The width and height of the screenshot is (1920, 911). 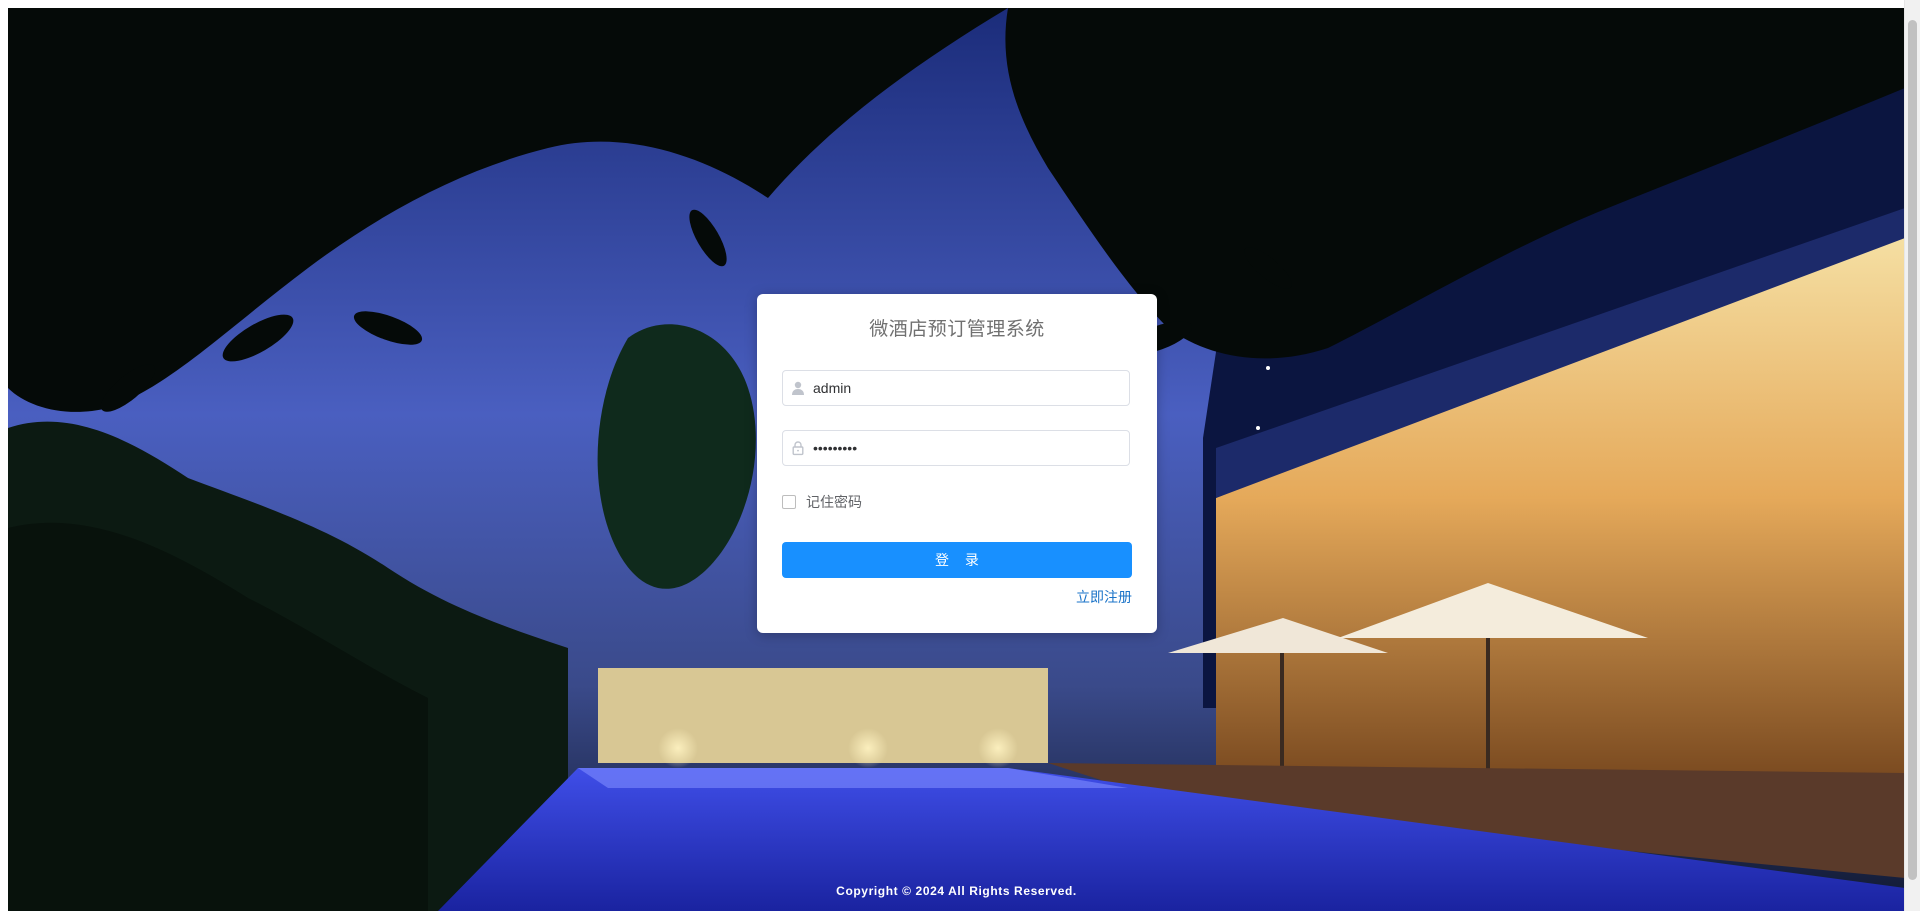 What do you see at coordinates (957, 329) in the screenshot?
I see `login-title: 微酒店预订管理系统` at bounding box center [957, 329].